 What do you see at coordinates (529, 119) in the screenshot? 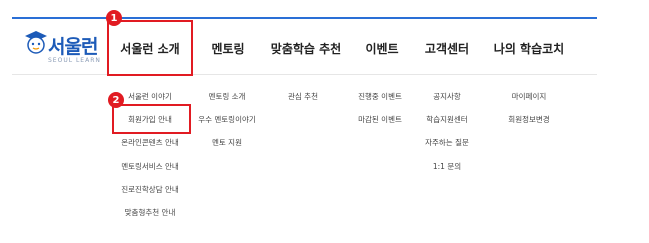
I see `submenu-item: 회원정보변경` at bounding box center [529, 119].